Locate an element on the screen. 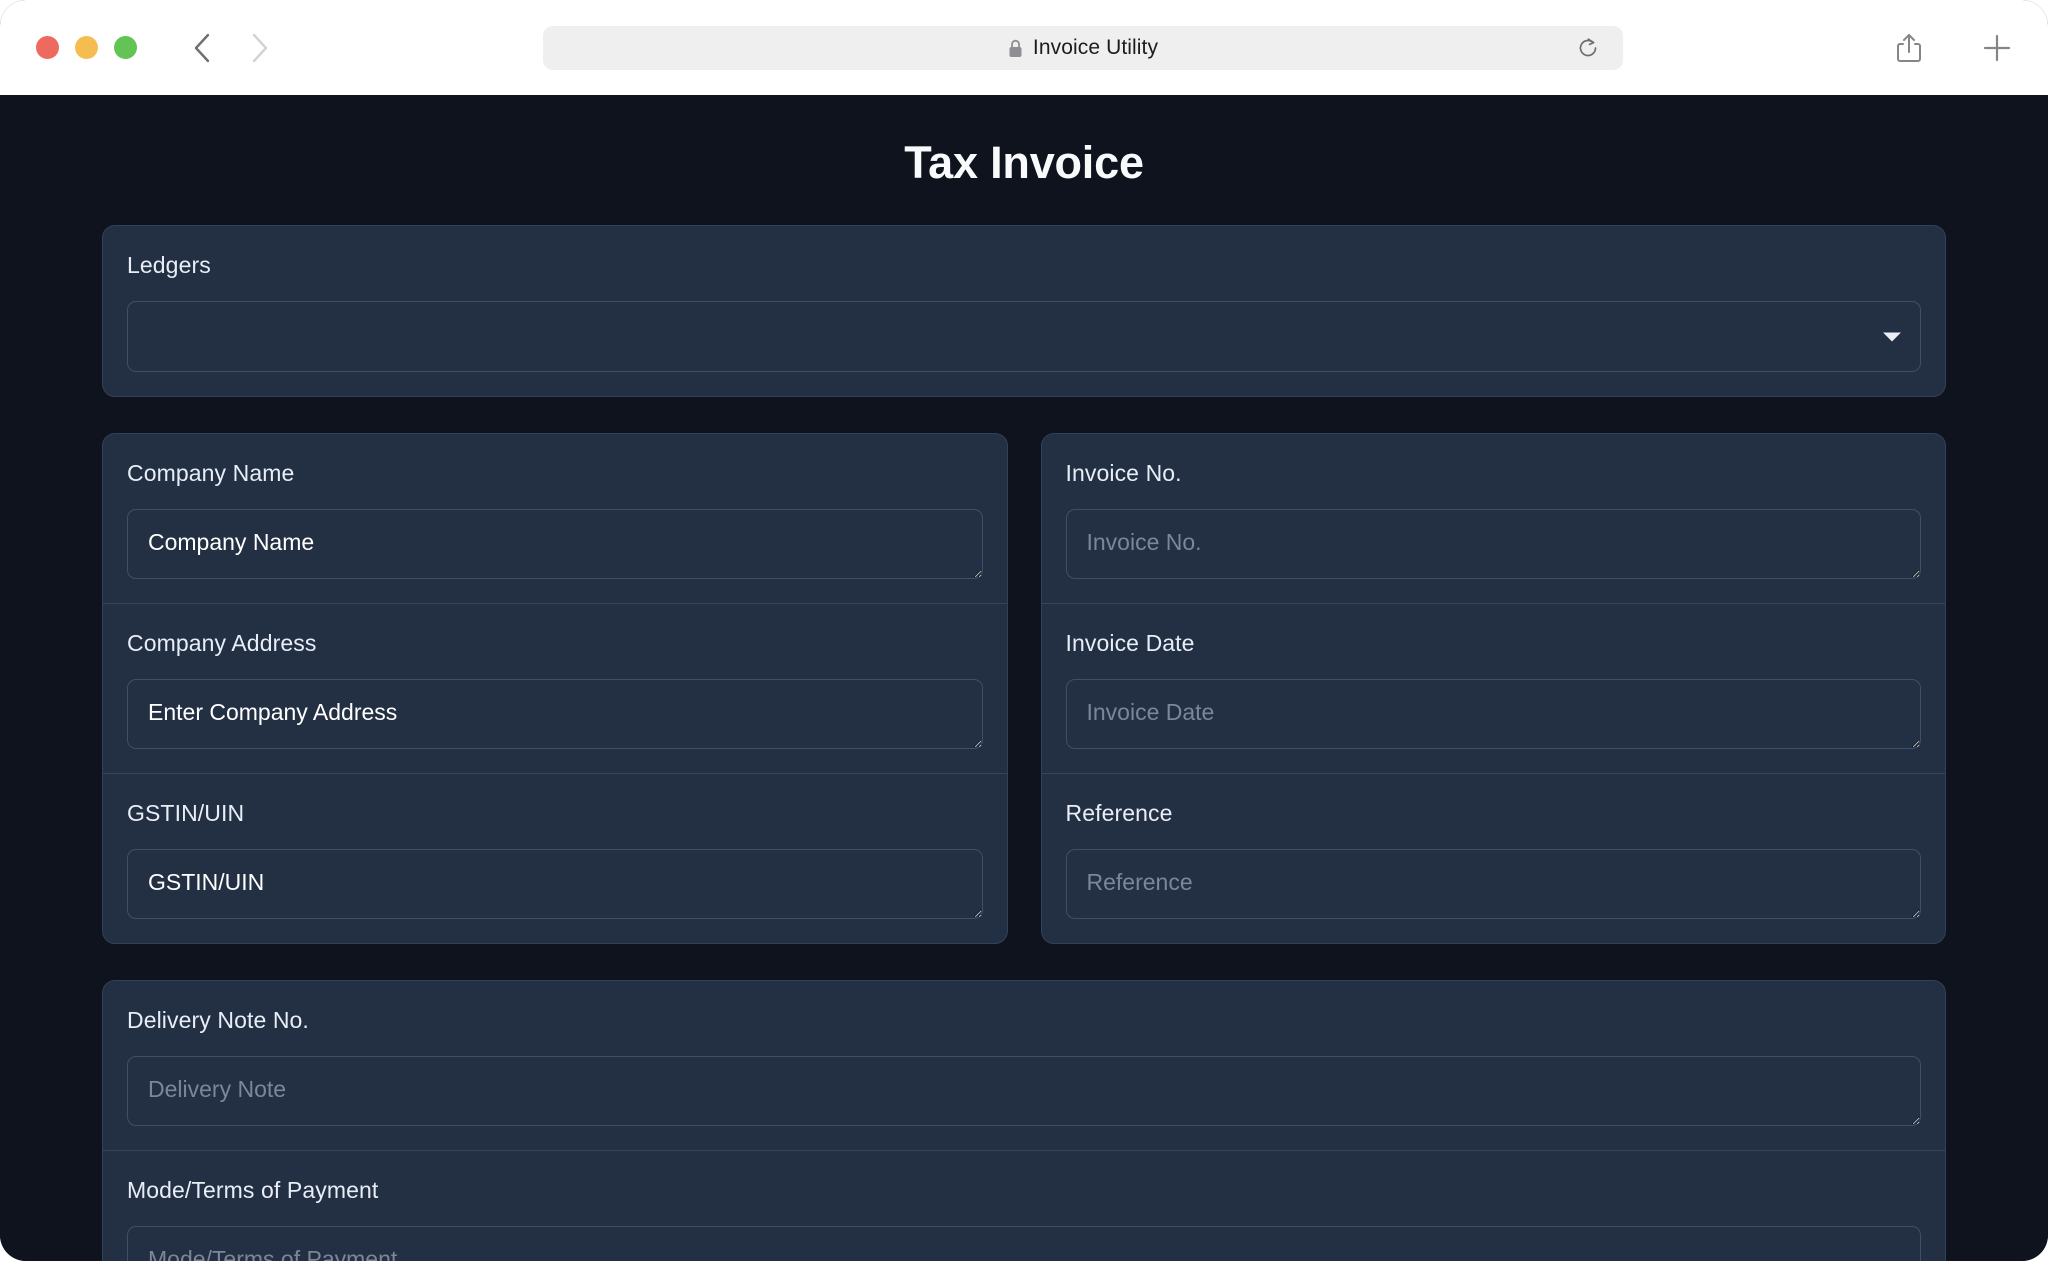 The height and width of the screenshot is (1261, 2048). close-window-button is located at coordinates (47, 47).